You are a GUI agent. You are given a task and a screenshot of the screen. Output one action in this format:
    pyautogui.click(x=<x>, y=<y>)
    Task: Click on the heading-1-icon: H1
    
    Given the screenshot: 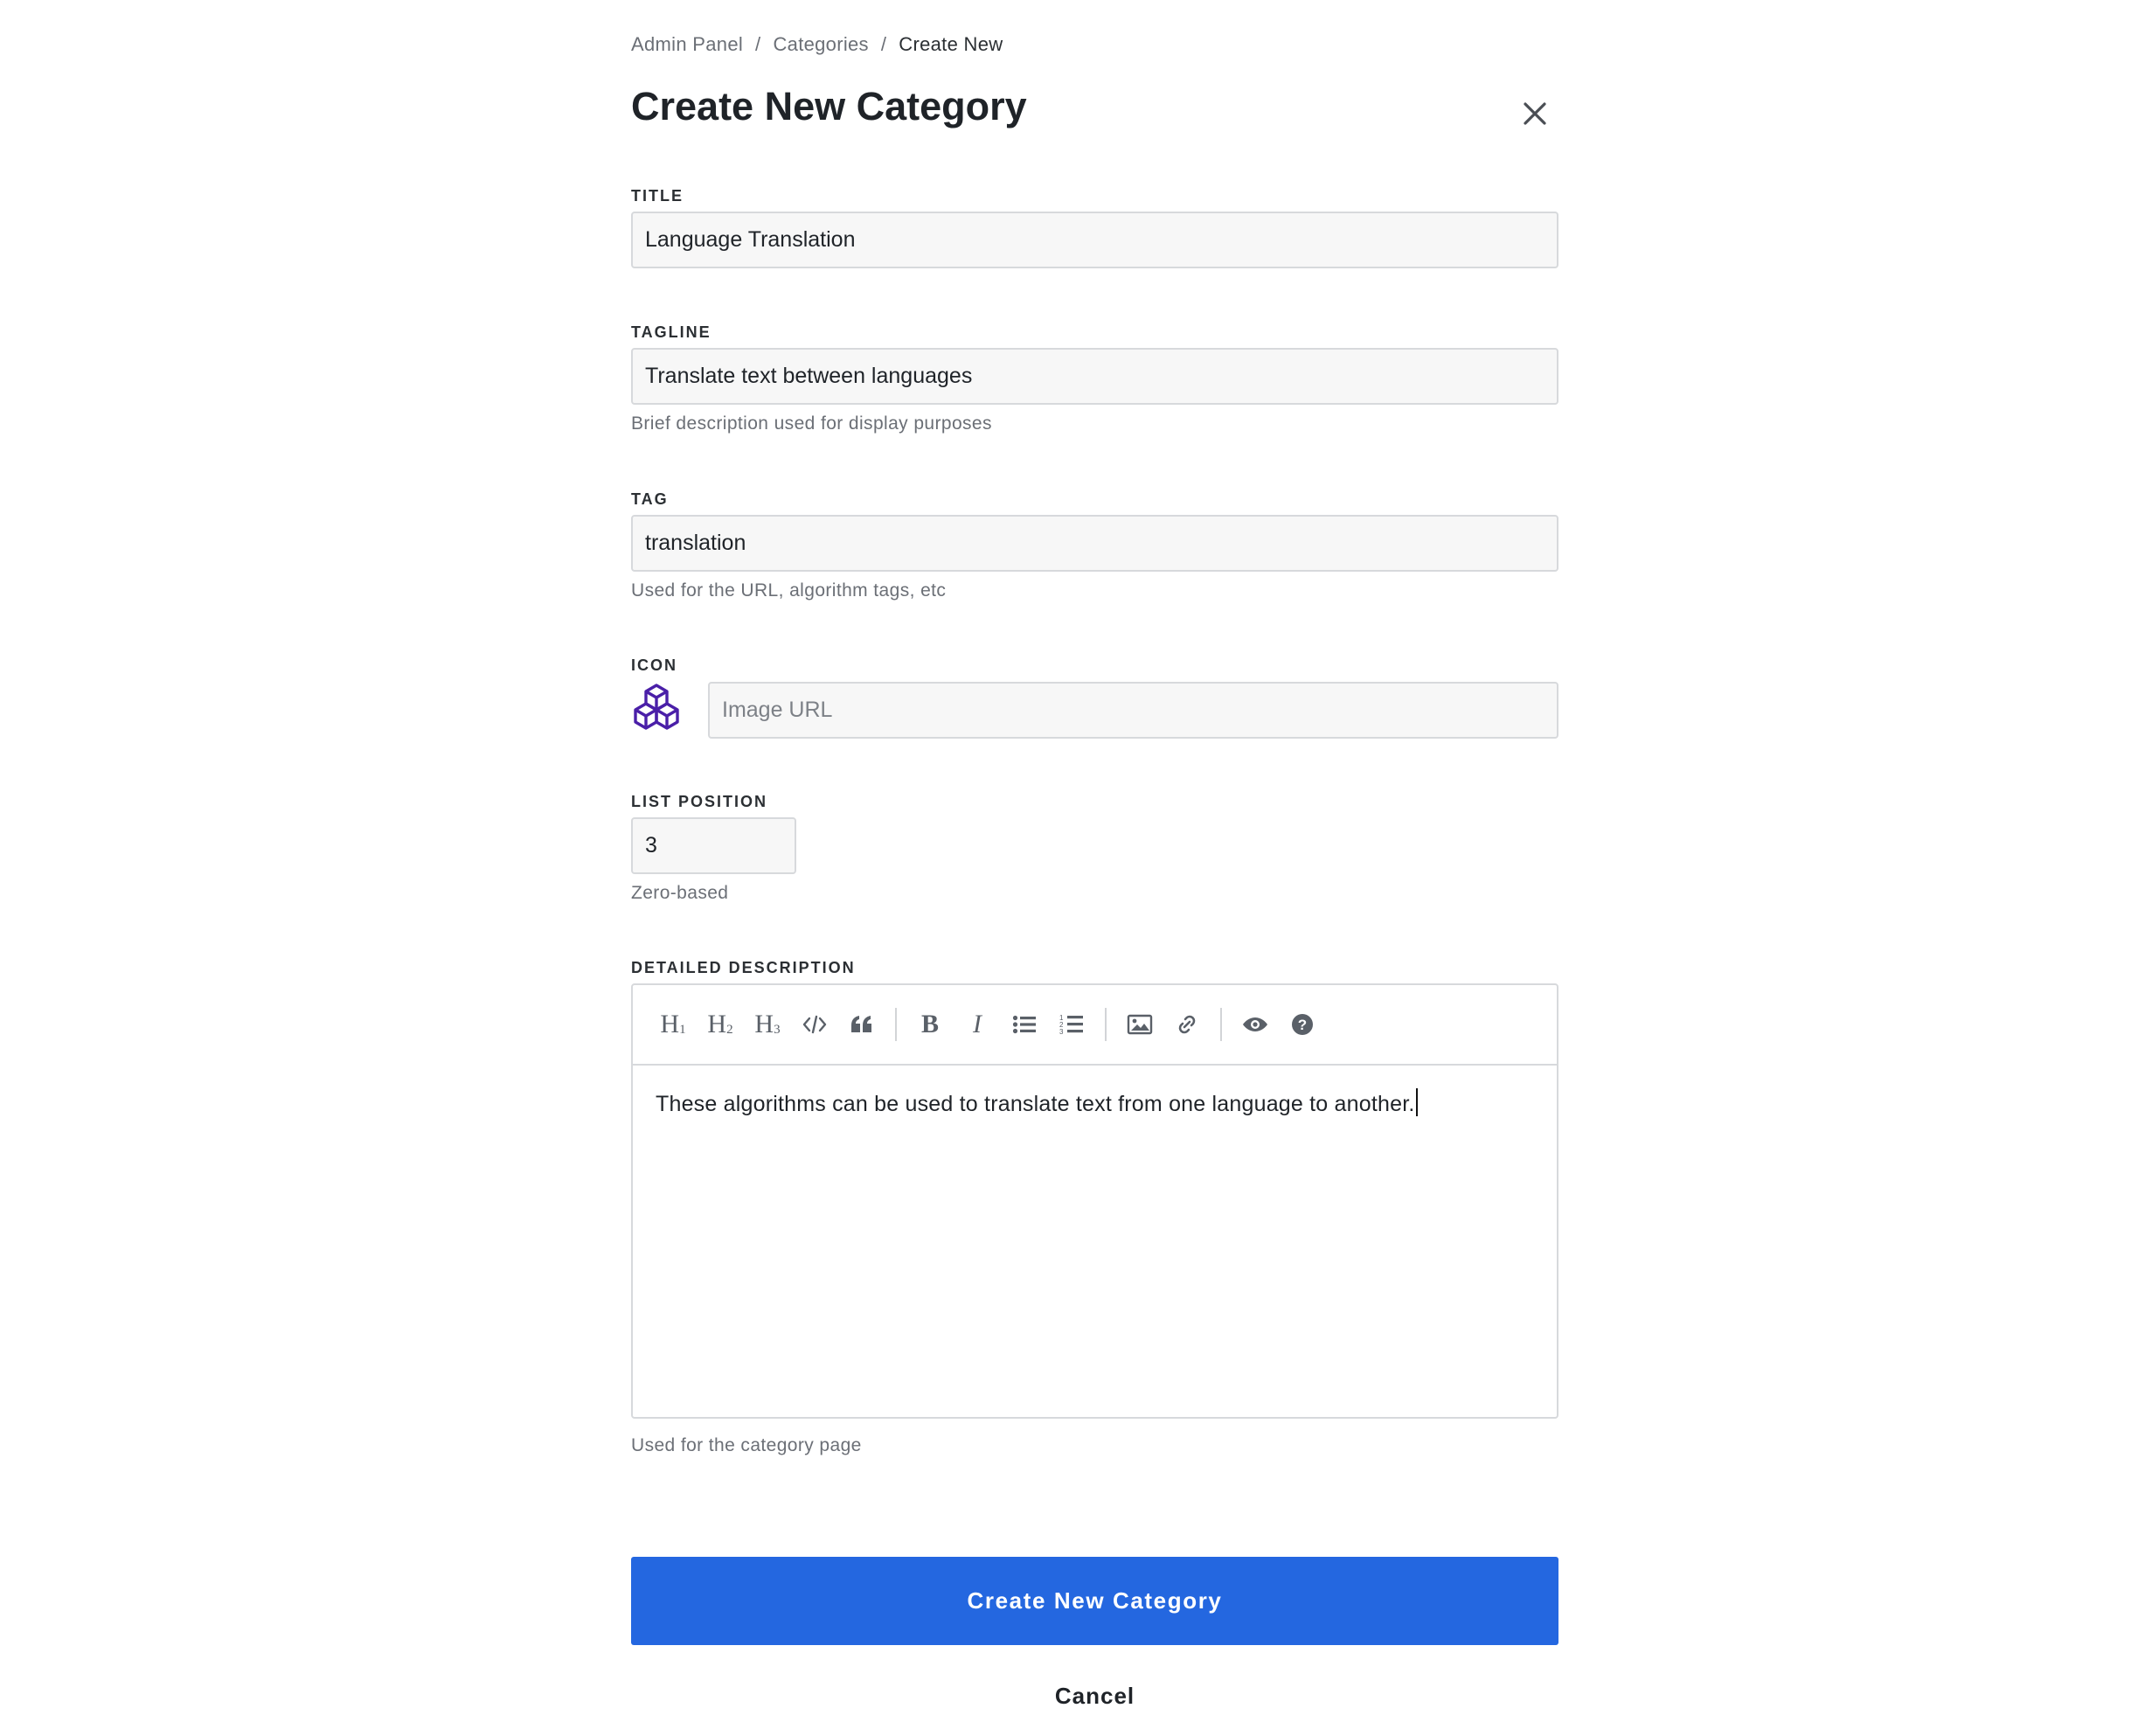 What is the action you would take?
    pyautogui.click(x=673, y=1024)
    